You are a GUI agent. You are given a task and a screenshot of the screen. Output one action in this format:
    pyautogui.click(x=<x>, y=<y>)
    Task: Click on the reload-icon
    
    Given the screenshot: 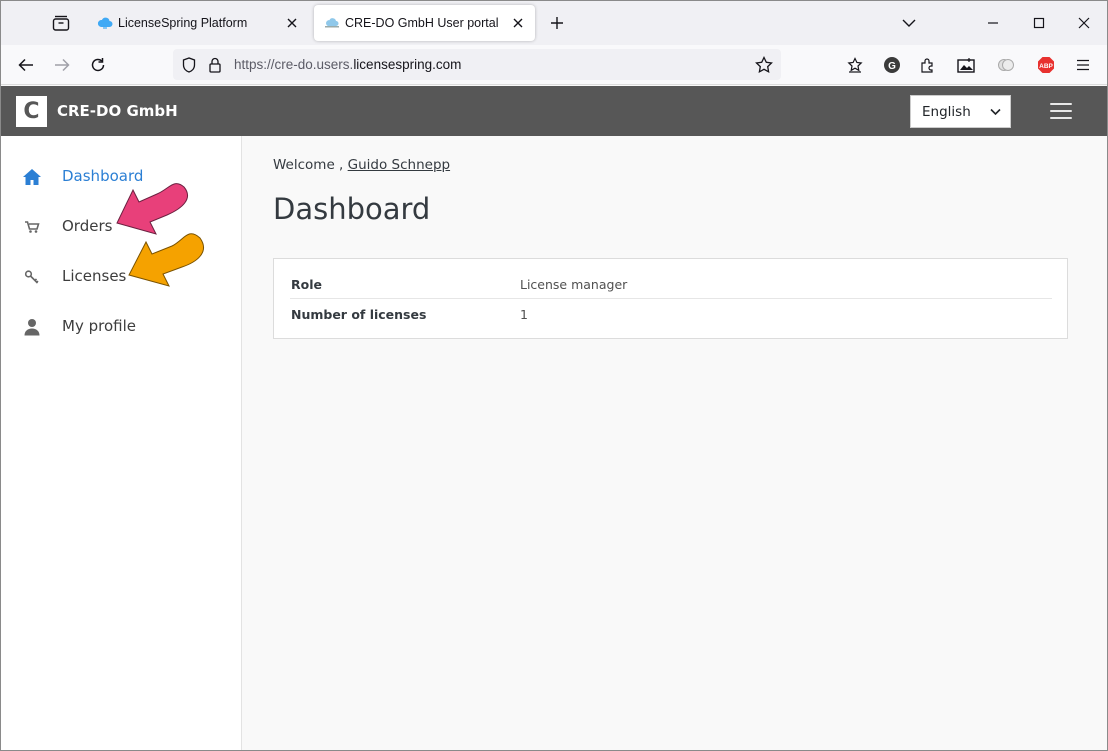 What is the action you would take?
    pyautogui.click(x=98, y=65)
    